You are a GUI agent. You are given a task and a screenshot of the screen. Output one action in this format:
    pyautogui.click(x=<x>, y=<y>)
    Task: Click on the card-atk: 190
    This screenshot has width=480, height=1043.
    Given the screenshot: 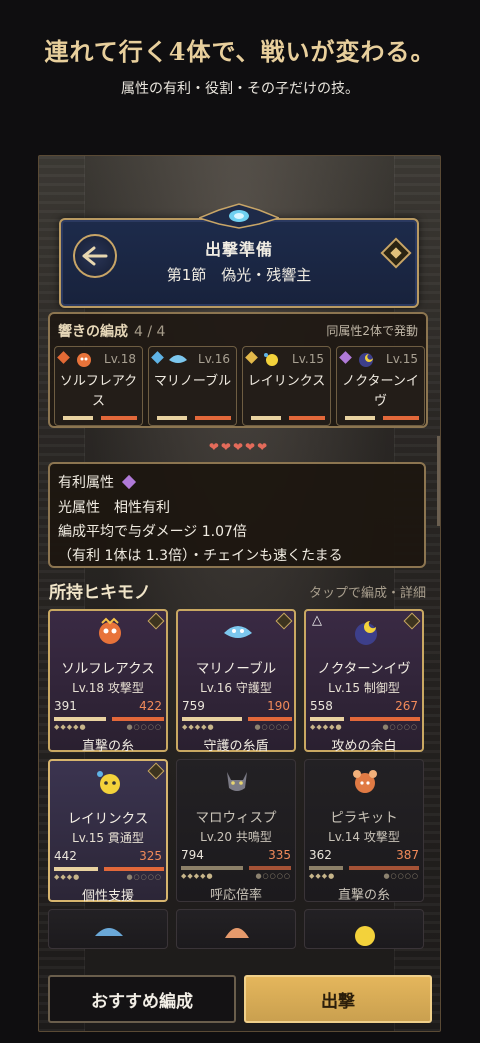 What is the action you would take?
    pyautogui.click(x=278, y=706)
    